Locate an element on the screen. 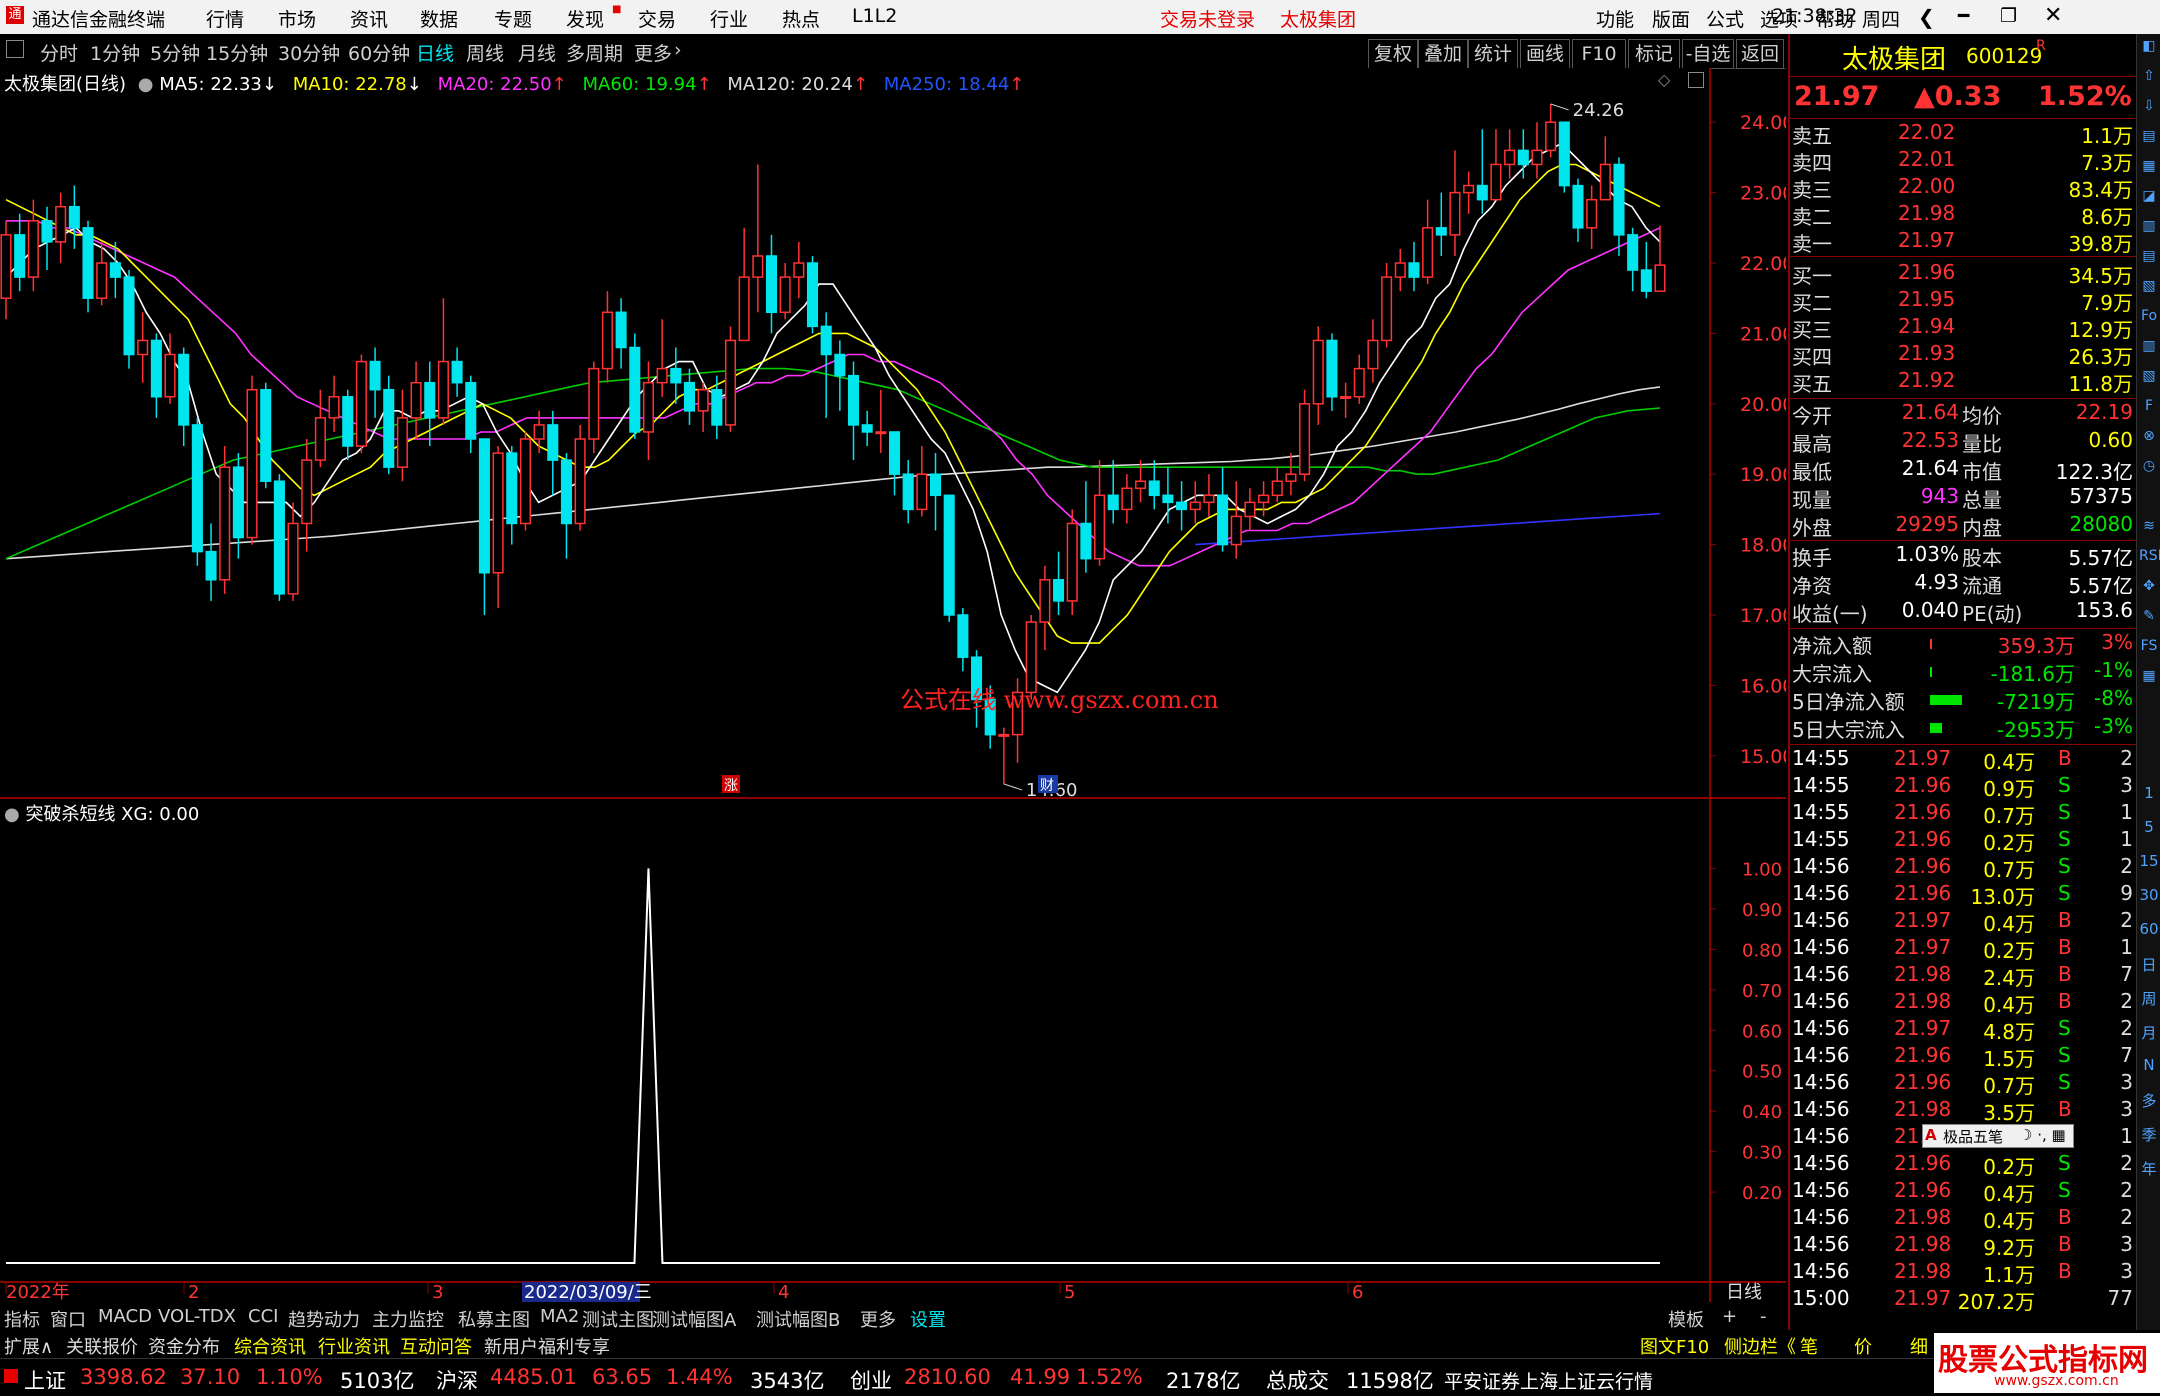 The image size is (2160, 1396). ext-tab-1: 关联报价 is located at coordinates (102, 1346).